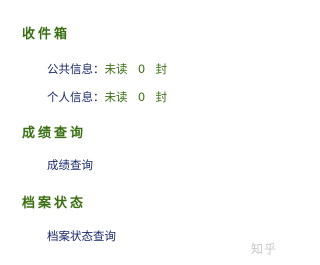 The height and width of the screenshot is (265, 320). What do you see at coordinates (81, 236) in the screenshot?
I see `archive-status-query-link: 档案状态查询` at bounding box center [81, 236].